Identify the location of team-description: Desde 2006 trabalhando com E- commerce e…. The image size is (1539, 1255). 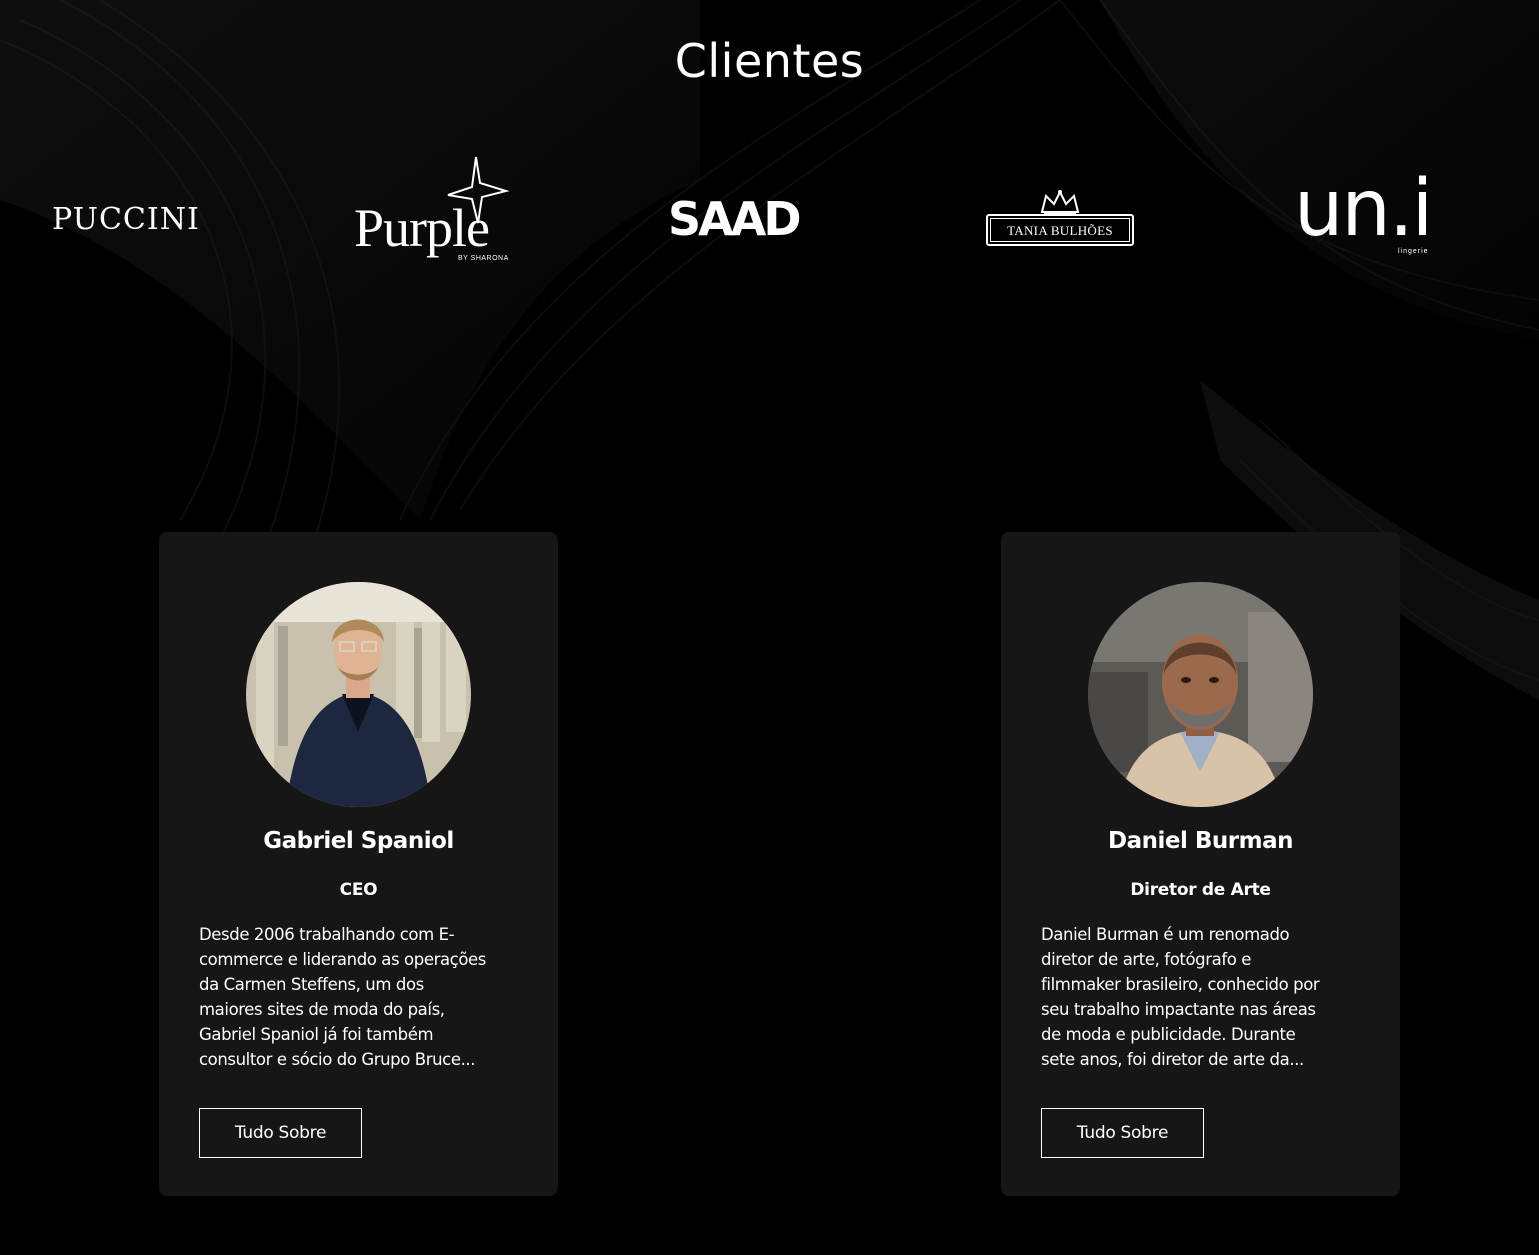
(342, 997).